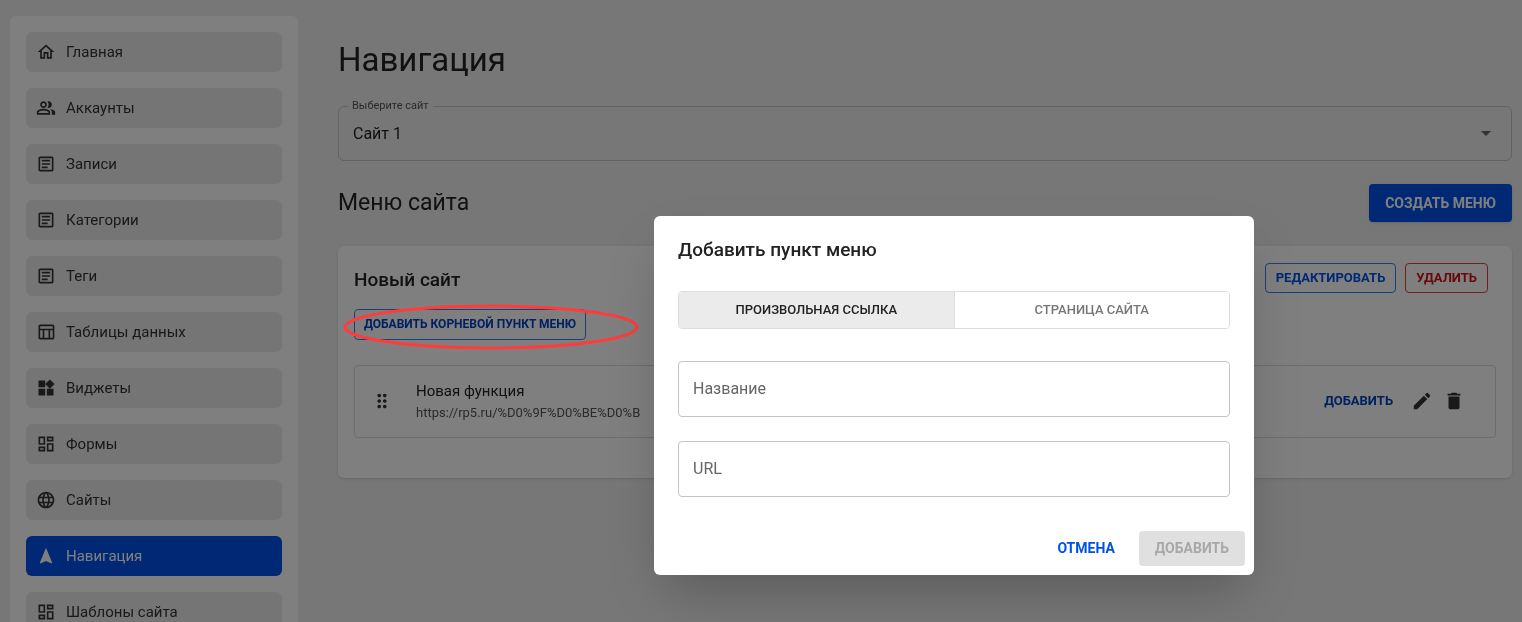 The width and height of the screenshot is (1522, 622). Describe the element at coordinates (46, 388) in the screenshot. I see `widgets-icon` at that location.